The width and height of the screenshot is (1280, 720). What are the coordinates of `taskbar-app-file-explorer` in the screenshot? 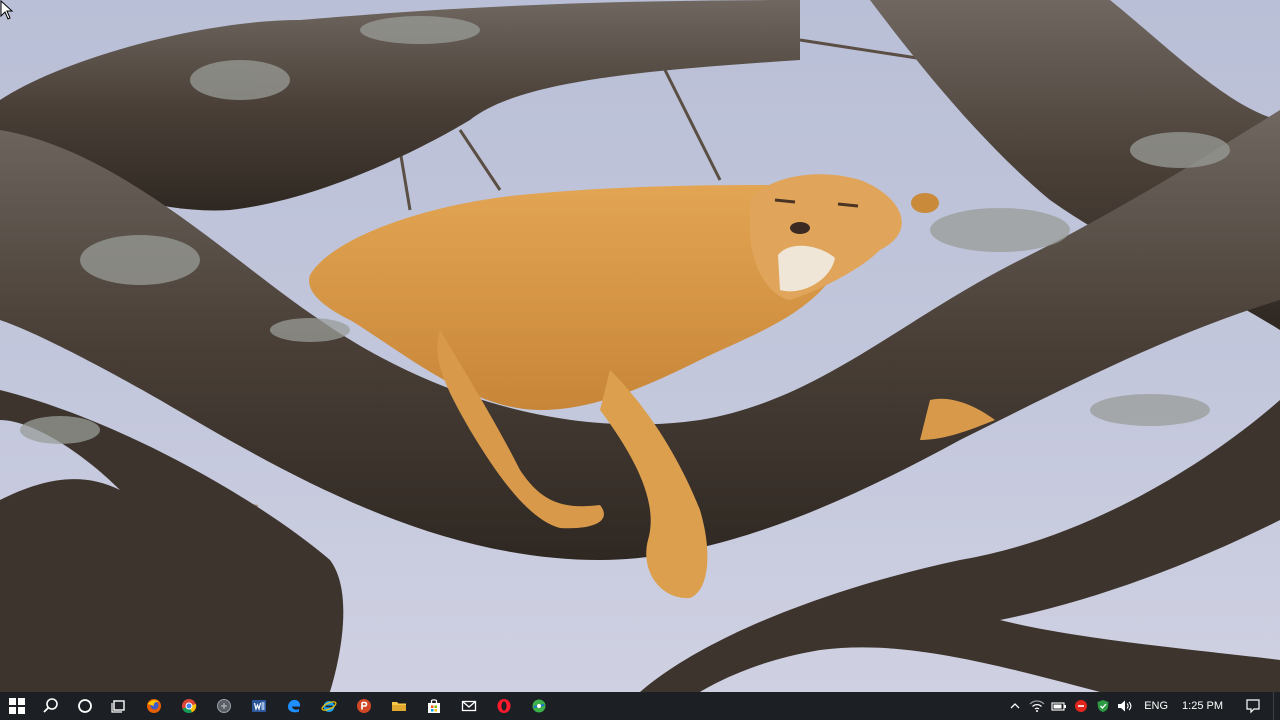 It's located at (398, 706).